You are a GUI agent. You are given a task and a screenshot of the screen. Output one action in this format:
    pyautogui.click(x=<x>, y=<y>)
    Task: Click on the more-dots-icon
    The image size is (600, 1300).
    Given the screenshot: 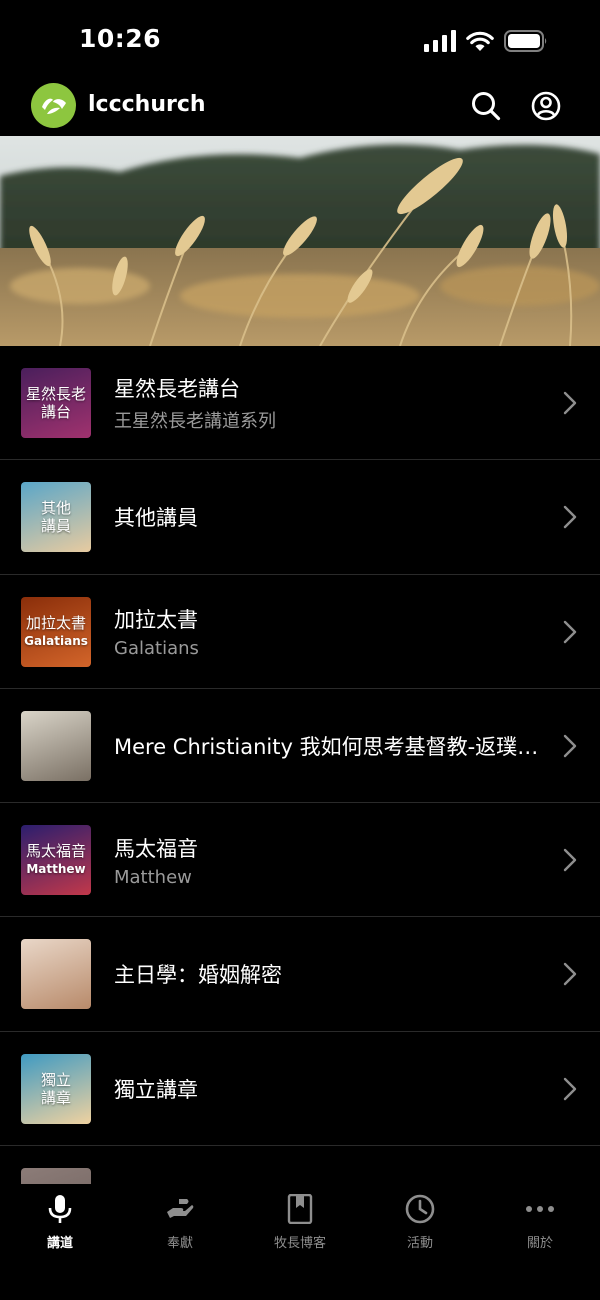 What is the action you would take?
    pyautogui.click(x=540, y=1209)
    